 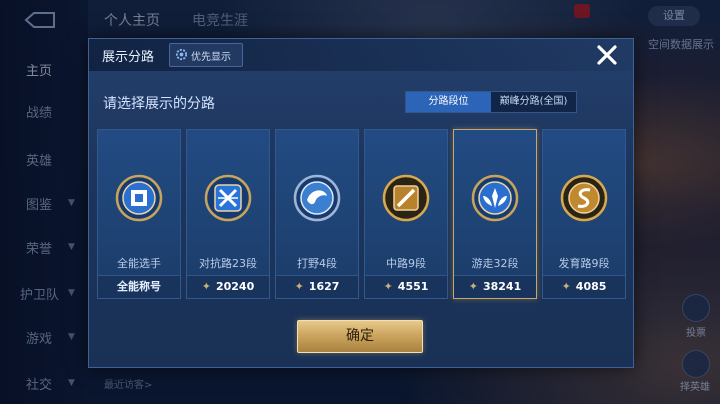 What do you see at coordinates (235, 286) in the screenshot?
I see `lane-score: 20240` at bounding box center [235, 286].